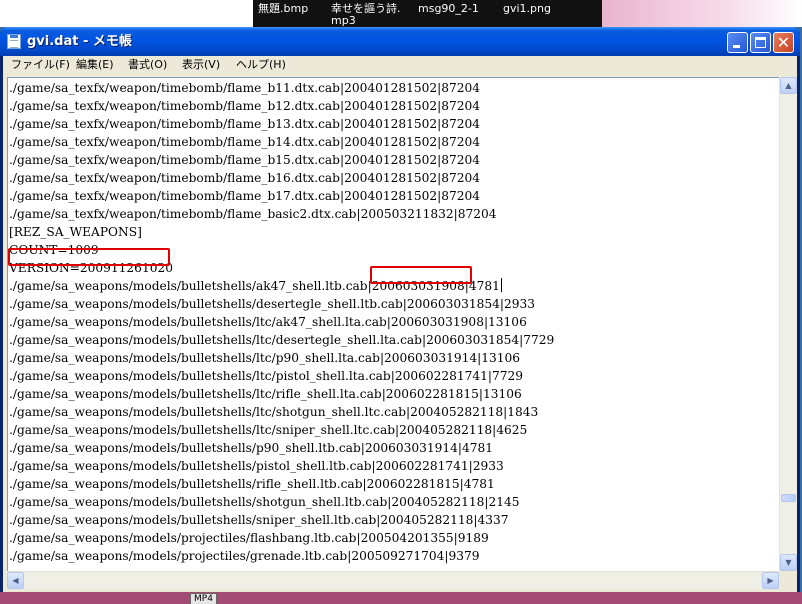 This screenshot has width=802, height=604. What do you see at coordinates (448, 8) in the screenshot?
I see `desktop-file-msg: msg90_2-1` at bounding box center [448, 8].